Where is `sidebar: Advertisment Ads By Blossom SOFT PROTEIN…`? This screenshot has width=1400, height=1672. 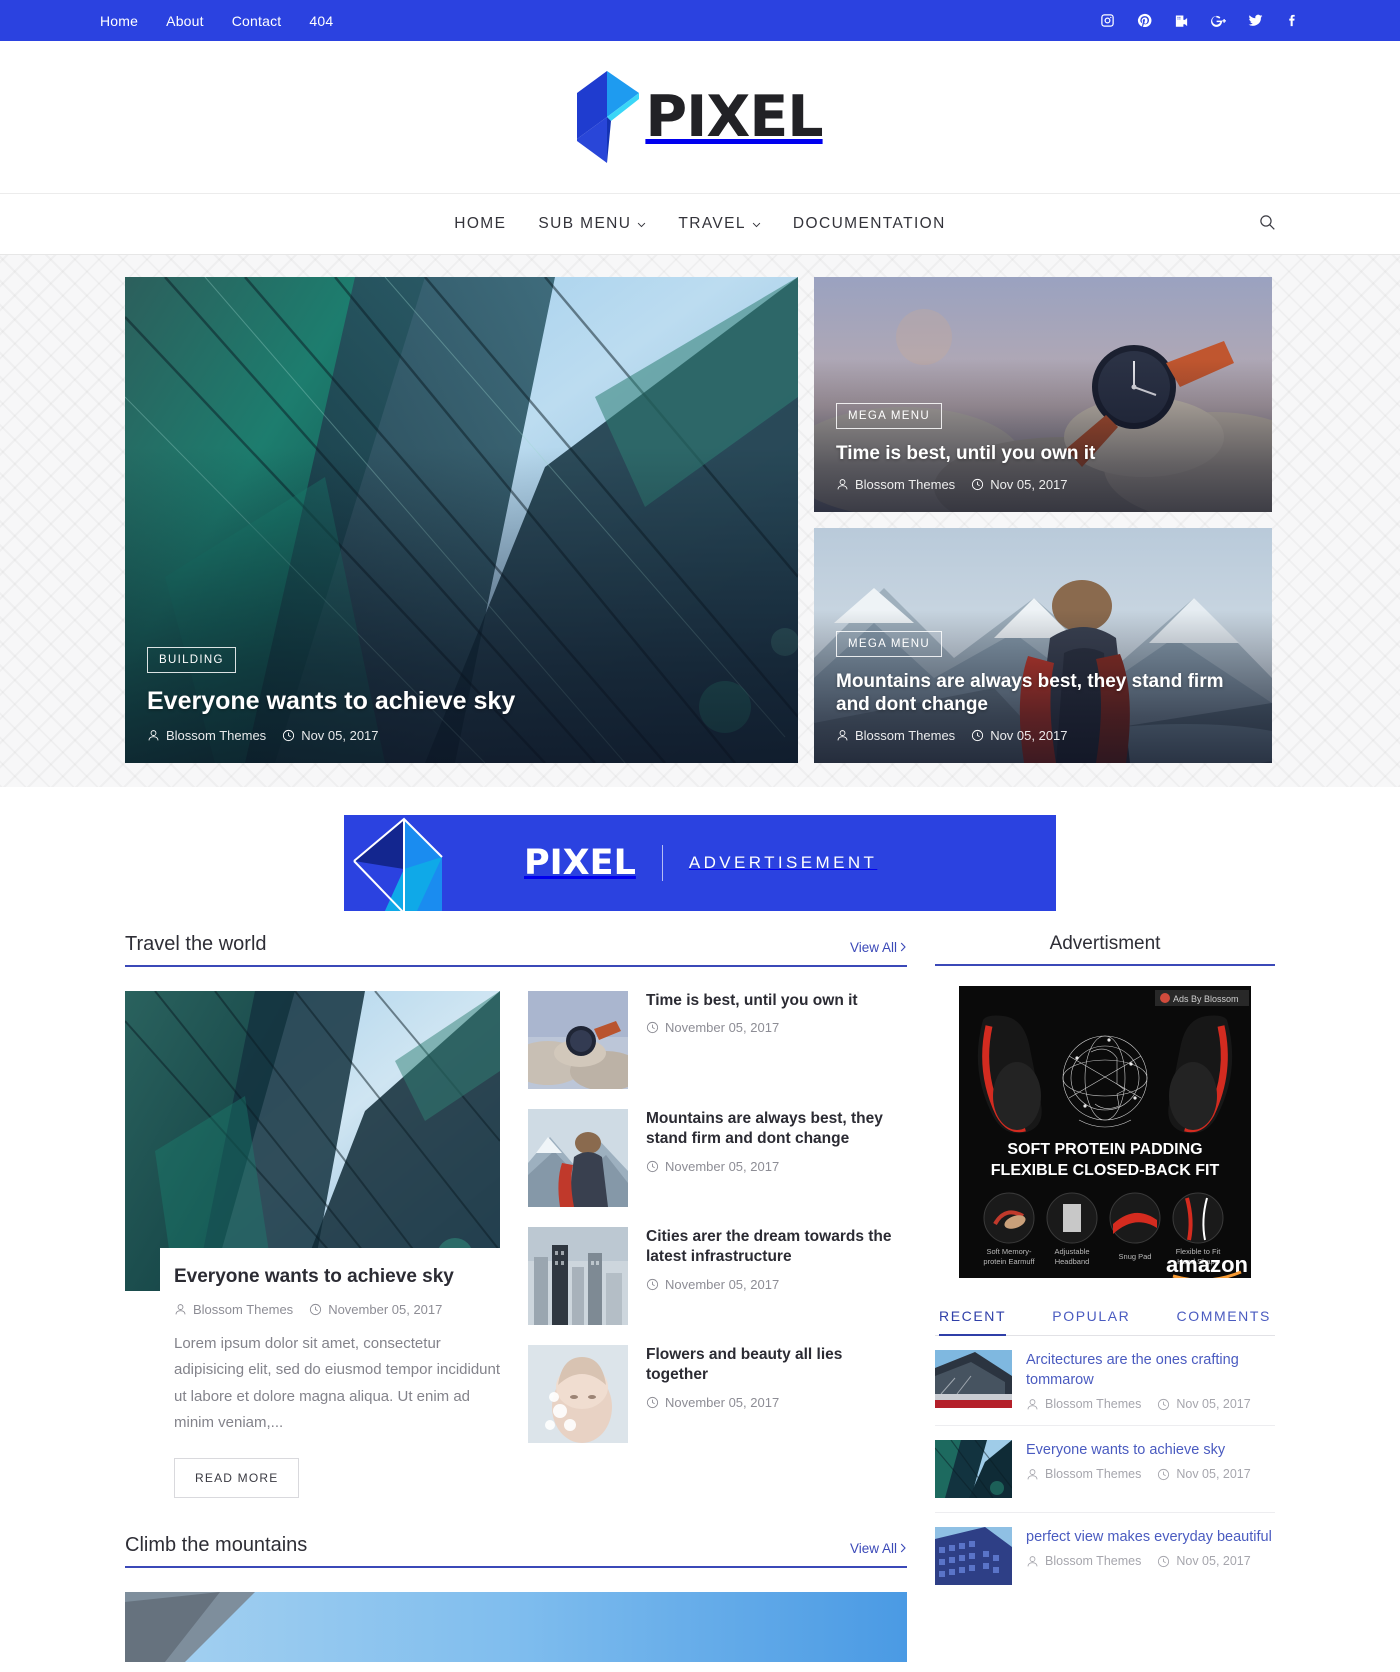 sidebar: Advertisment Ads By Blossom SOFT PROTEIN… is located at coordinates (1105, 1297).